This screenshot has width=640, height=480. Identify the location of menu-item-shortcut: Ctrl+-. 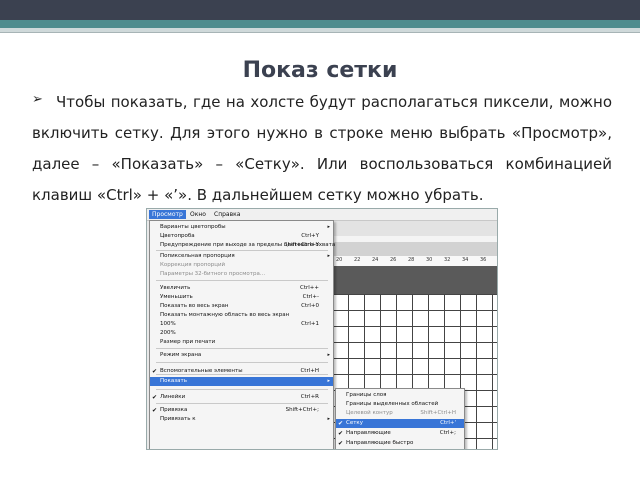
(310, 297).